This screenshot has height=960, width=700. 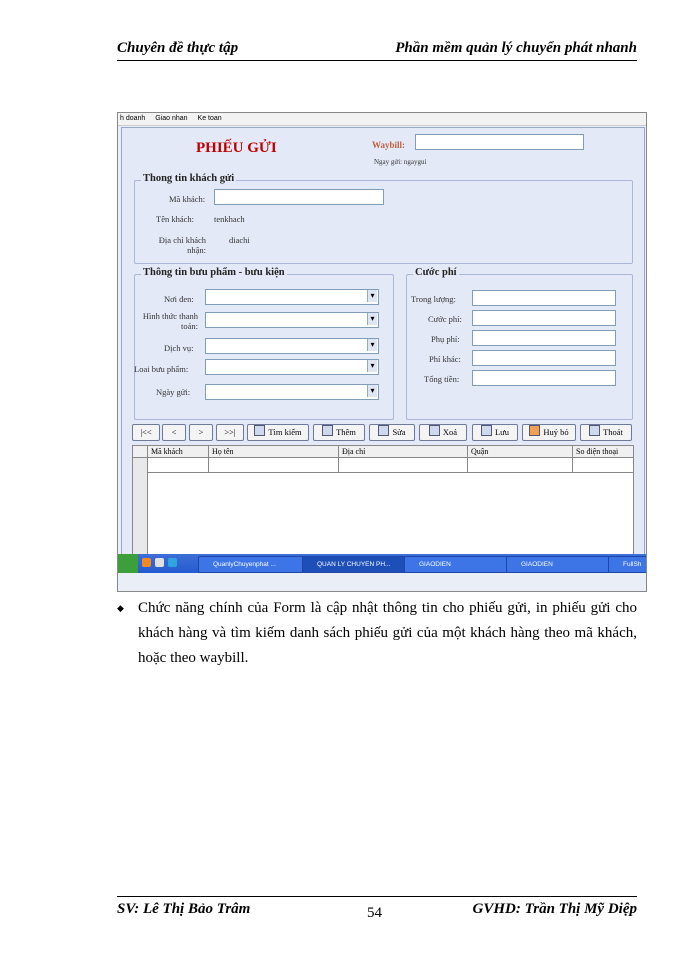 I want to click on search-button-label: Tìm kiếm, so click(x=285, y=432).